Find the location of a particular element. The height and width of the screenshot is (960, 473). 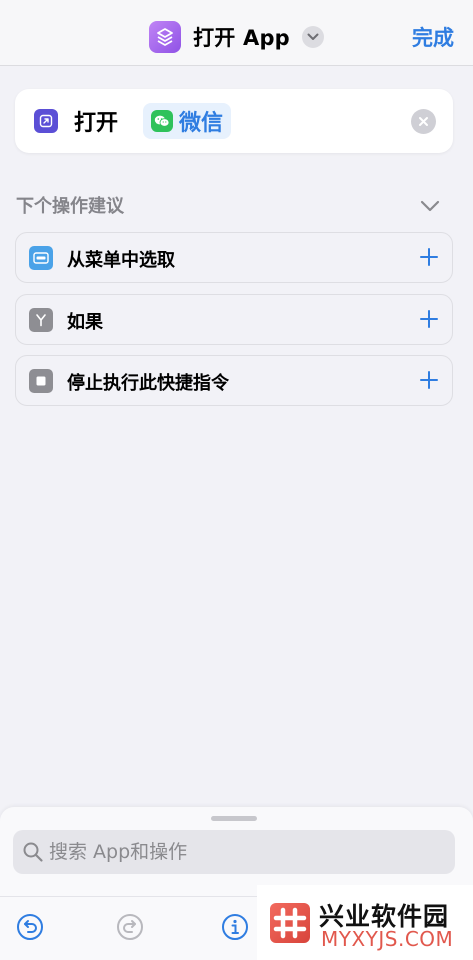

suggestion-row: 从菜单中选取 is located at coordinates (234, 257).